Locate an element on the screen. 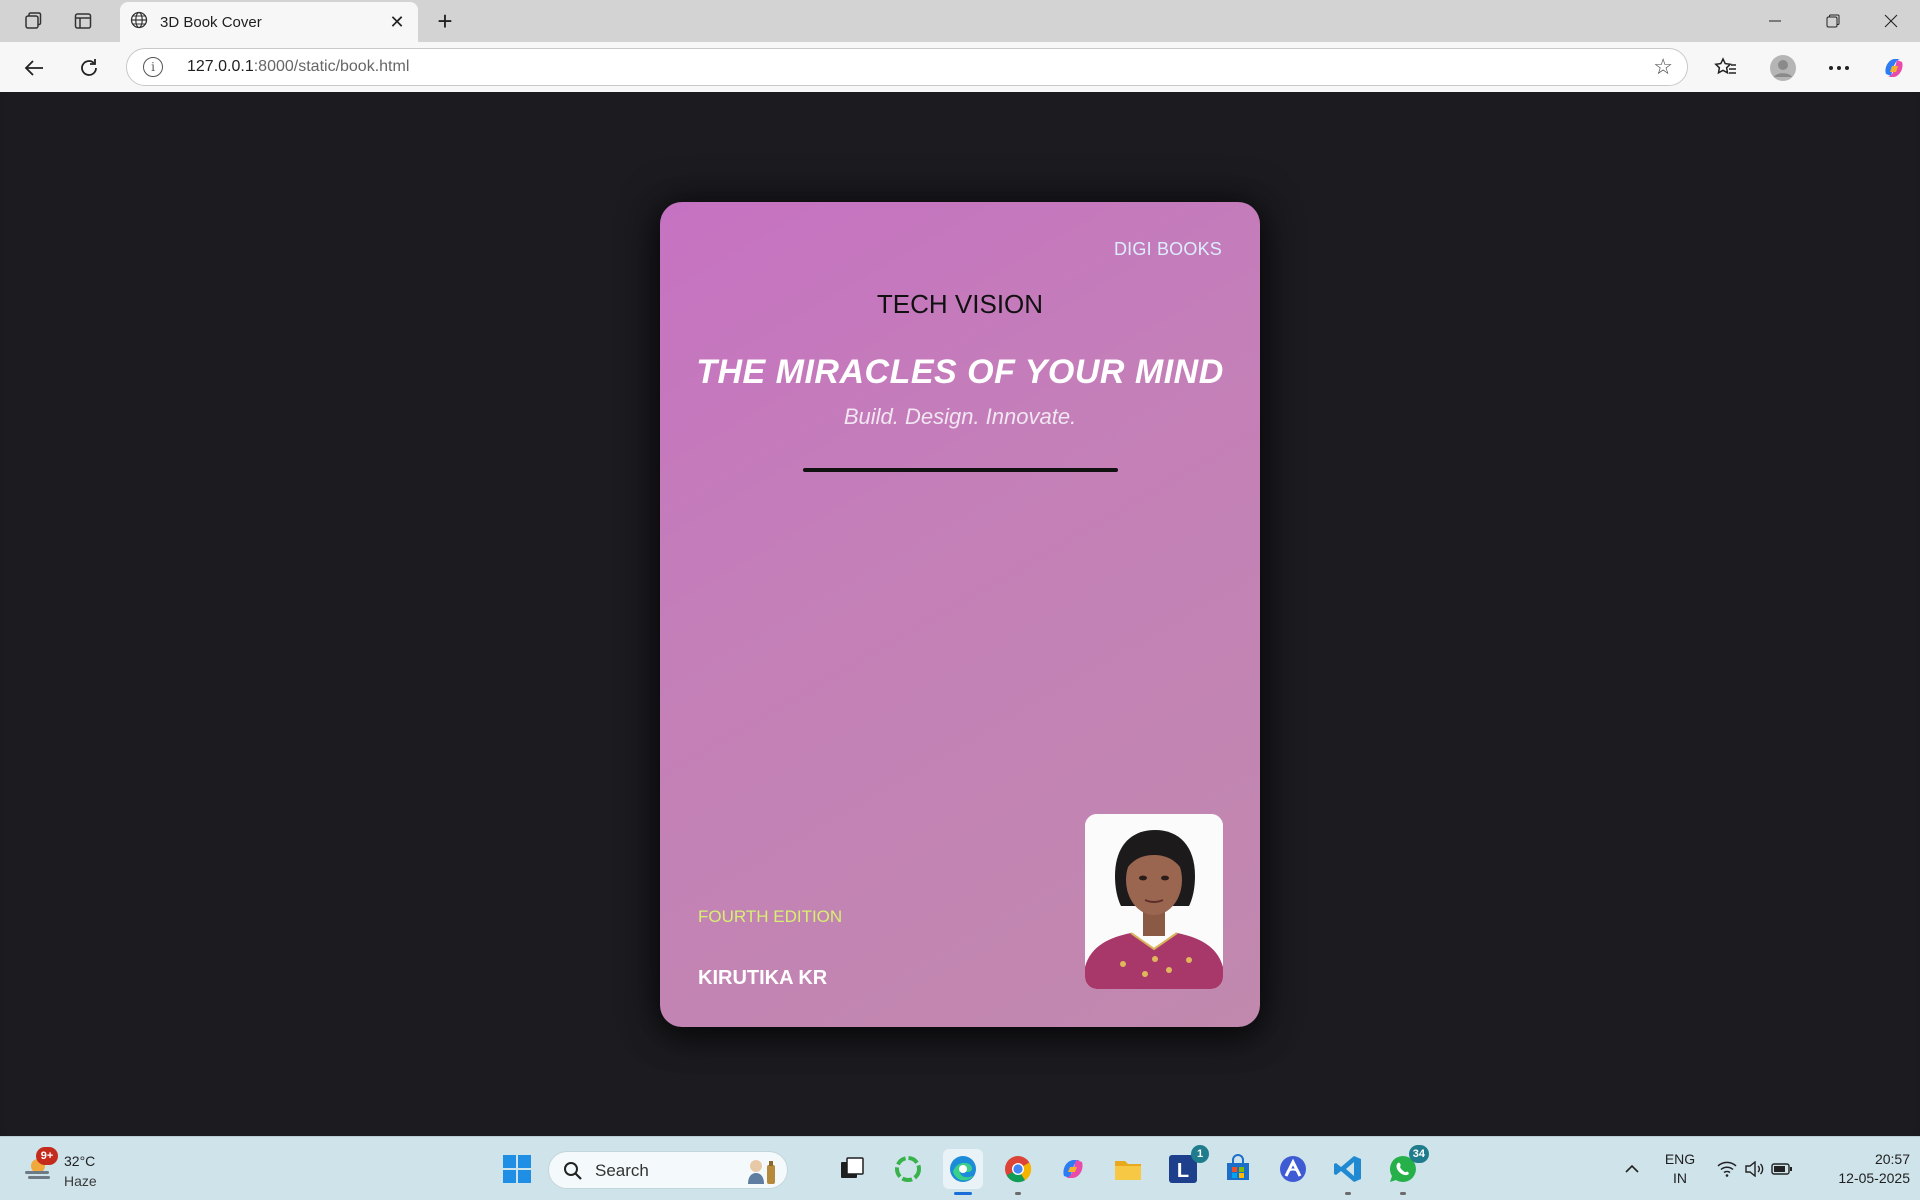 This screenshot has height=1200, width=1920. vertical-tabs-icon is located at coordinates (83, 21).